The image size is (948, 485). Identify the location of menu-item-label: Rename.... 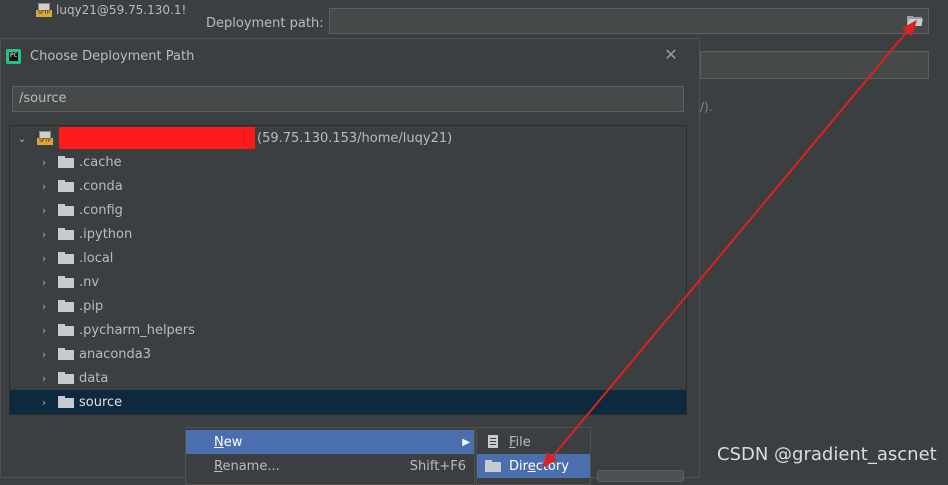
(247, 466).